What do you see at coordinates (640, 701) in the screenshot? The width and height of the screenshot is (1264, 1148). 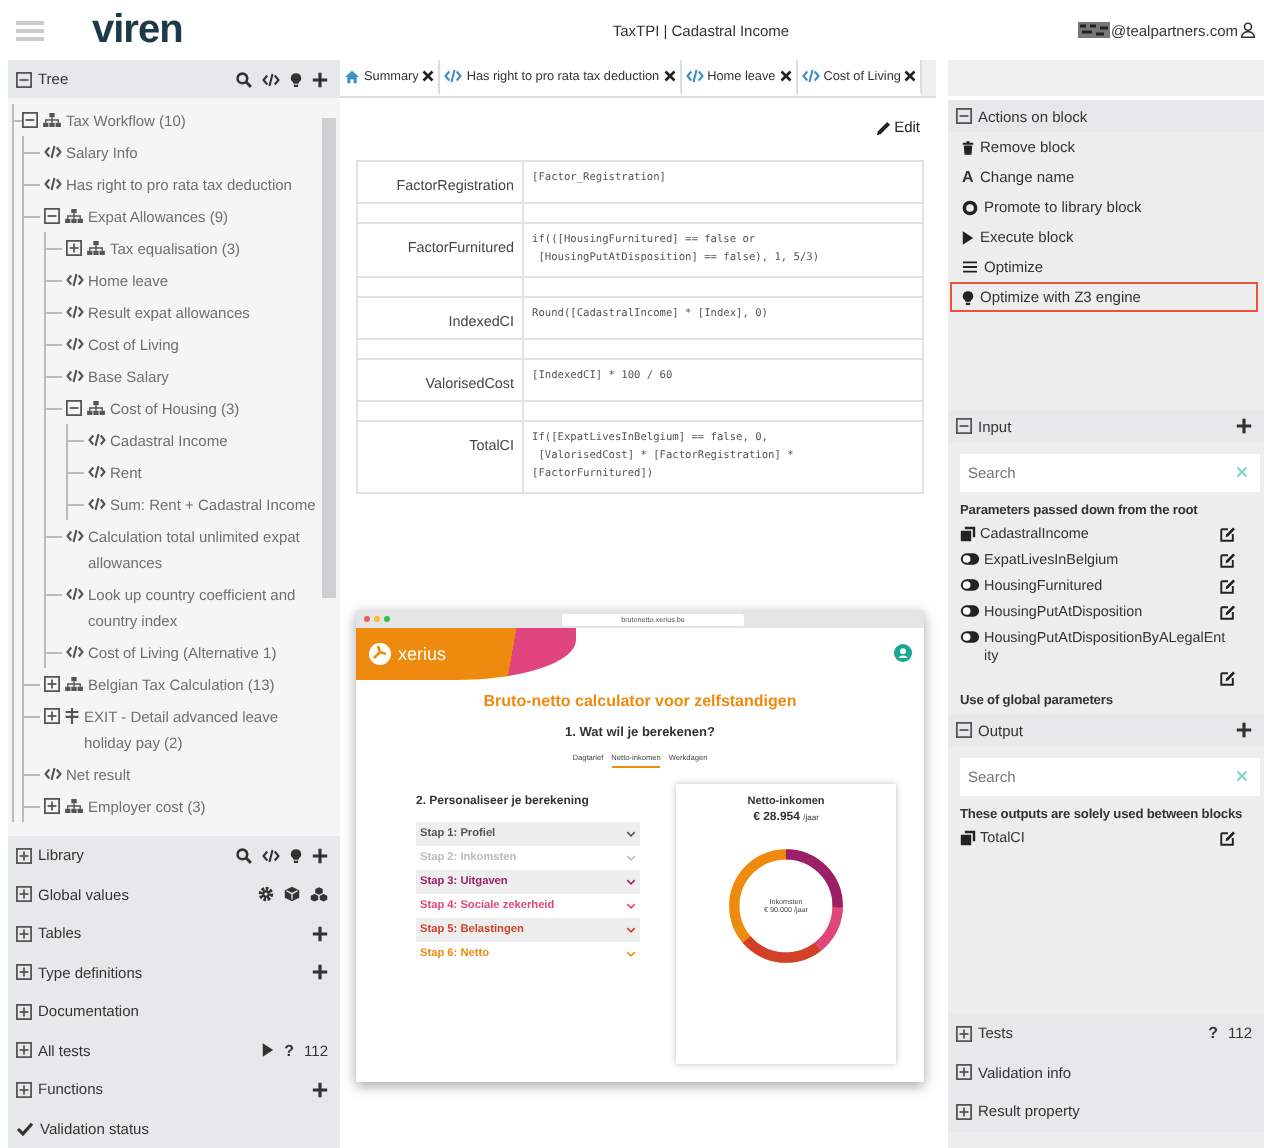 I see `page-heading: Bruto-netto calculator voor zelfstandigen` at bounding box center [640, 701].